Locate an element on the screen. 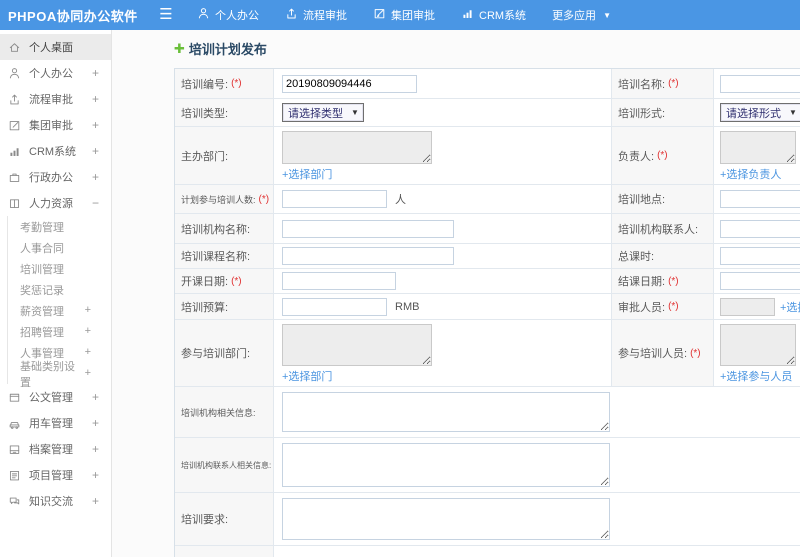  end-date-input is located at coordinates (760, 281).